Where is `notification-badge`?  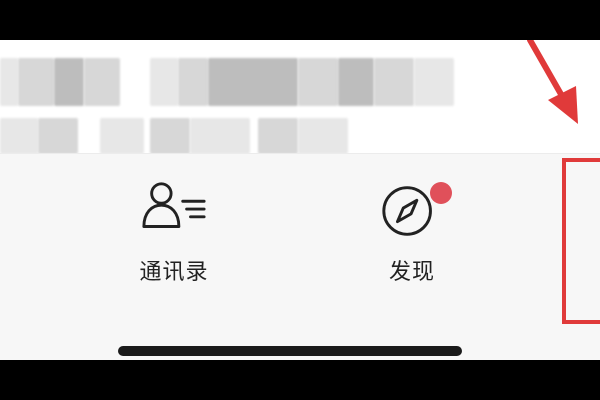 notification-badge is located at coordinates (441, 193).